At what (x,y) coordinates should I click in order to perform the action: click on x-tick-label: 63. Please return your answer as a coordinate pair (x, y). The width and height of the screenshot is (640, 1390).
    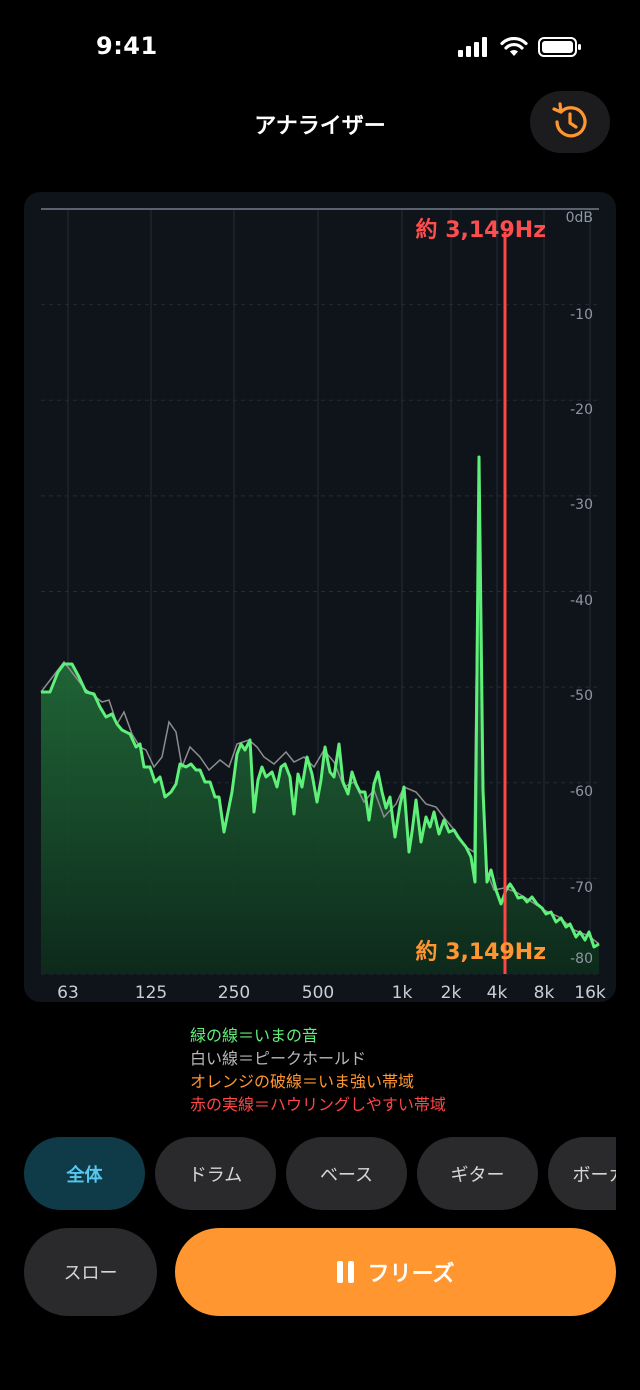
    Looking at the image, I should click on (68, 992).